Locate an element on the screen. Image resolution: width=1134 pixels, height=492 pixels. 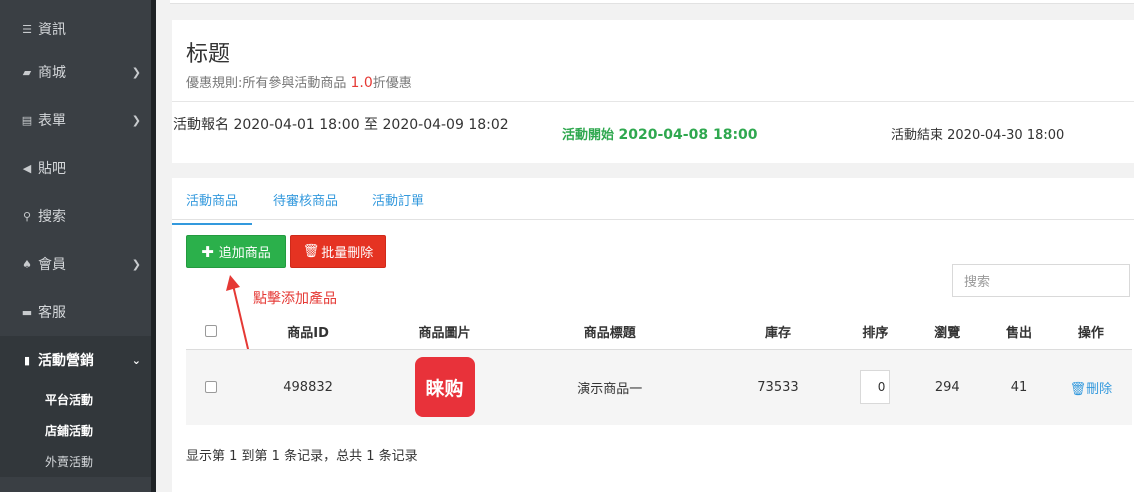
tab-bar: 活動商品 待審核商品 活動訂單 is located at coordinates (653, 201).